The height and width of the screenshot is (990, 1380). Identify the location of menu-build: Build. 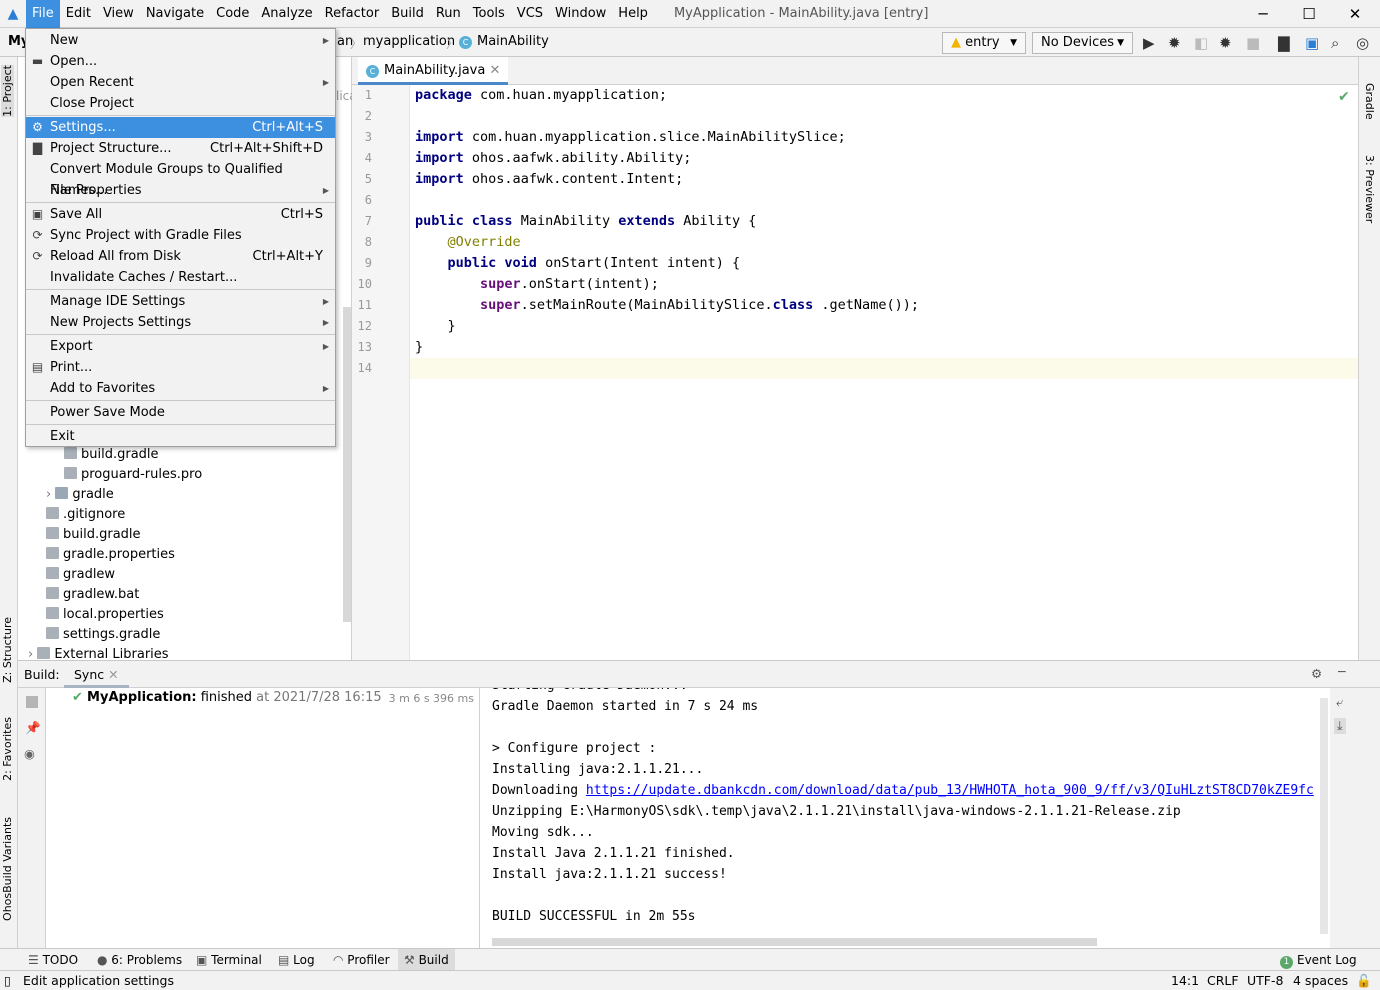
(407, 14).